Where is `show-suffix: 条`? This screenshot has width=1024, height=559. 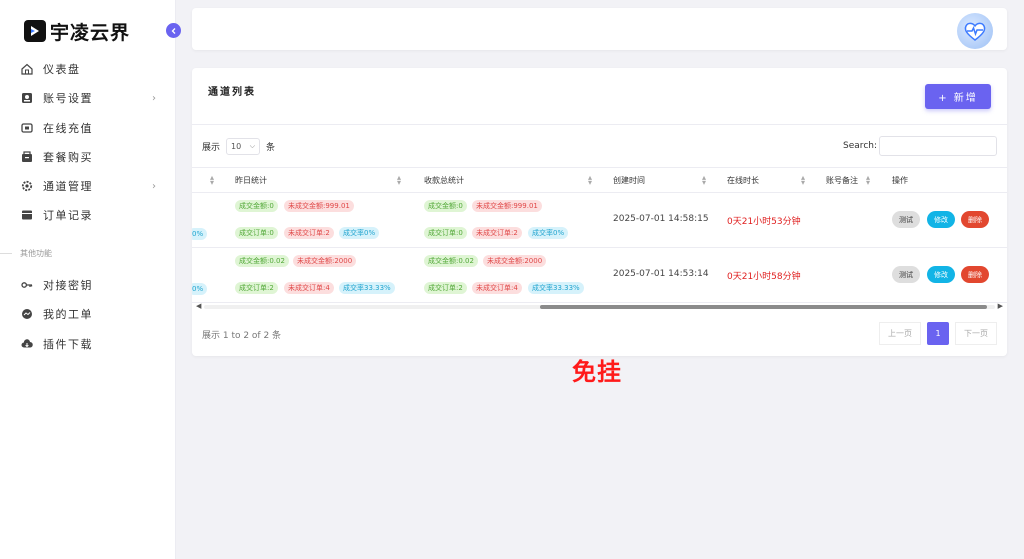
show-suffix: 条 is located at coordinates (271, 147).